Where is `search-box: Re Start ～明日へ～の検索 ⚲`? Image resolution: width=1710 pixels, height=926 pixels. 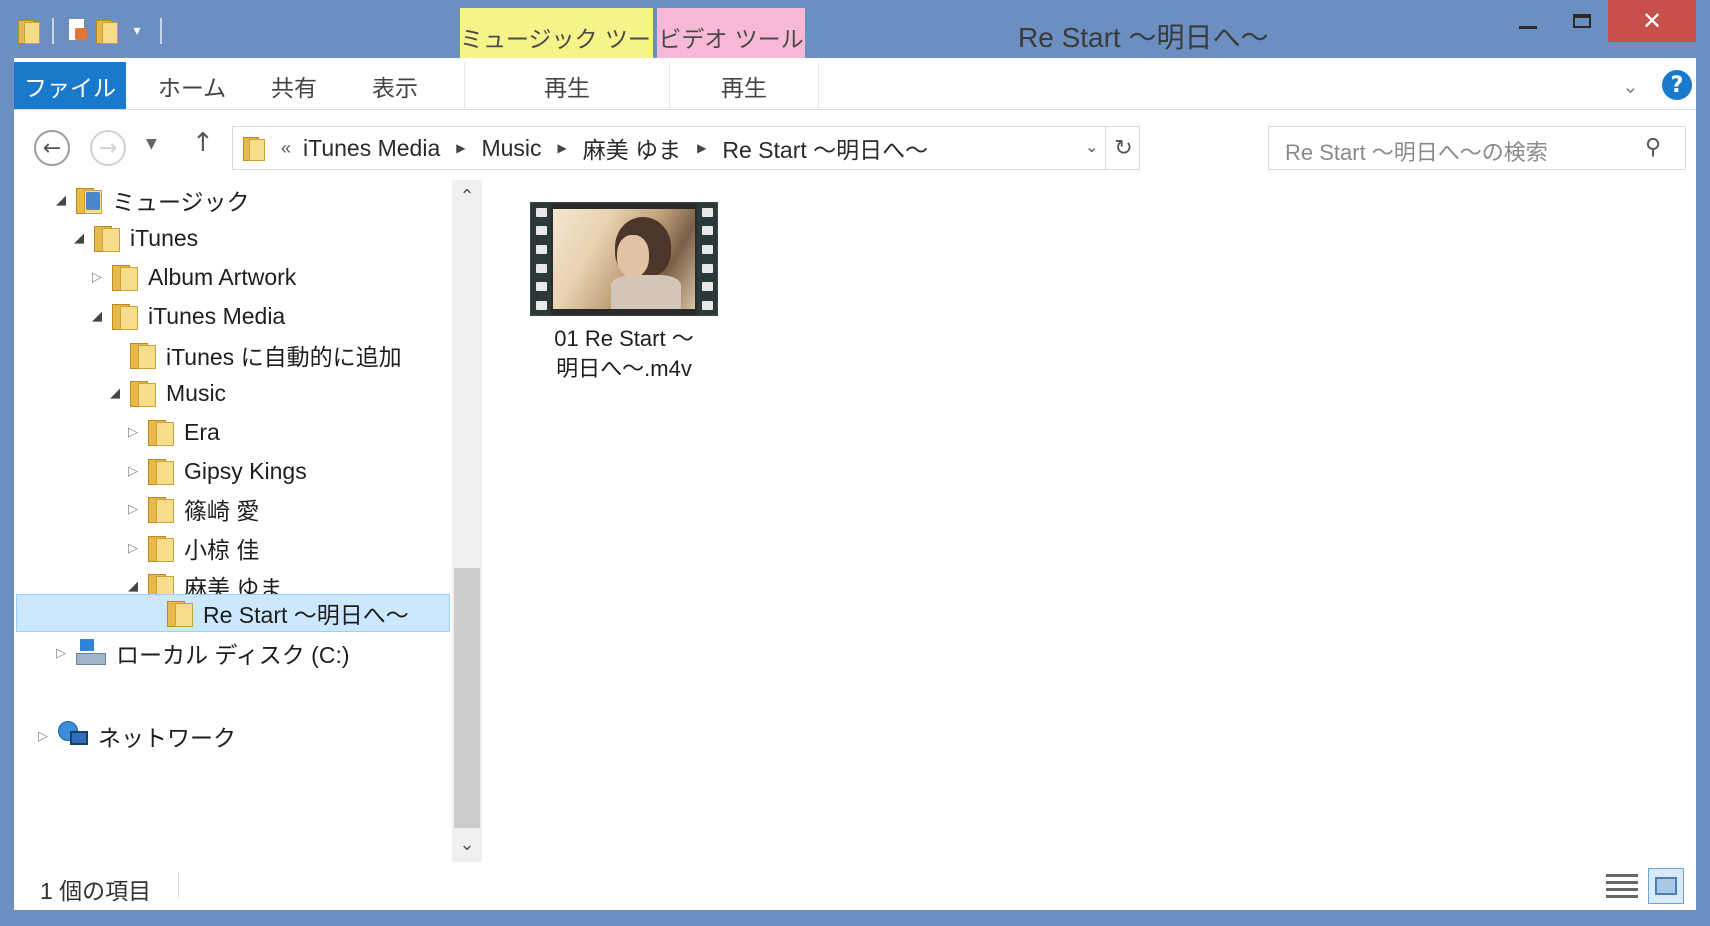
search-box: Re Start ～明日へ～の検索 ⚲ is located at coordinates (1477, 148).